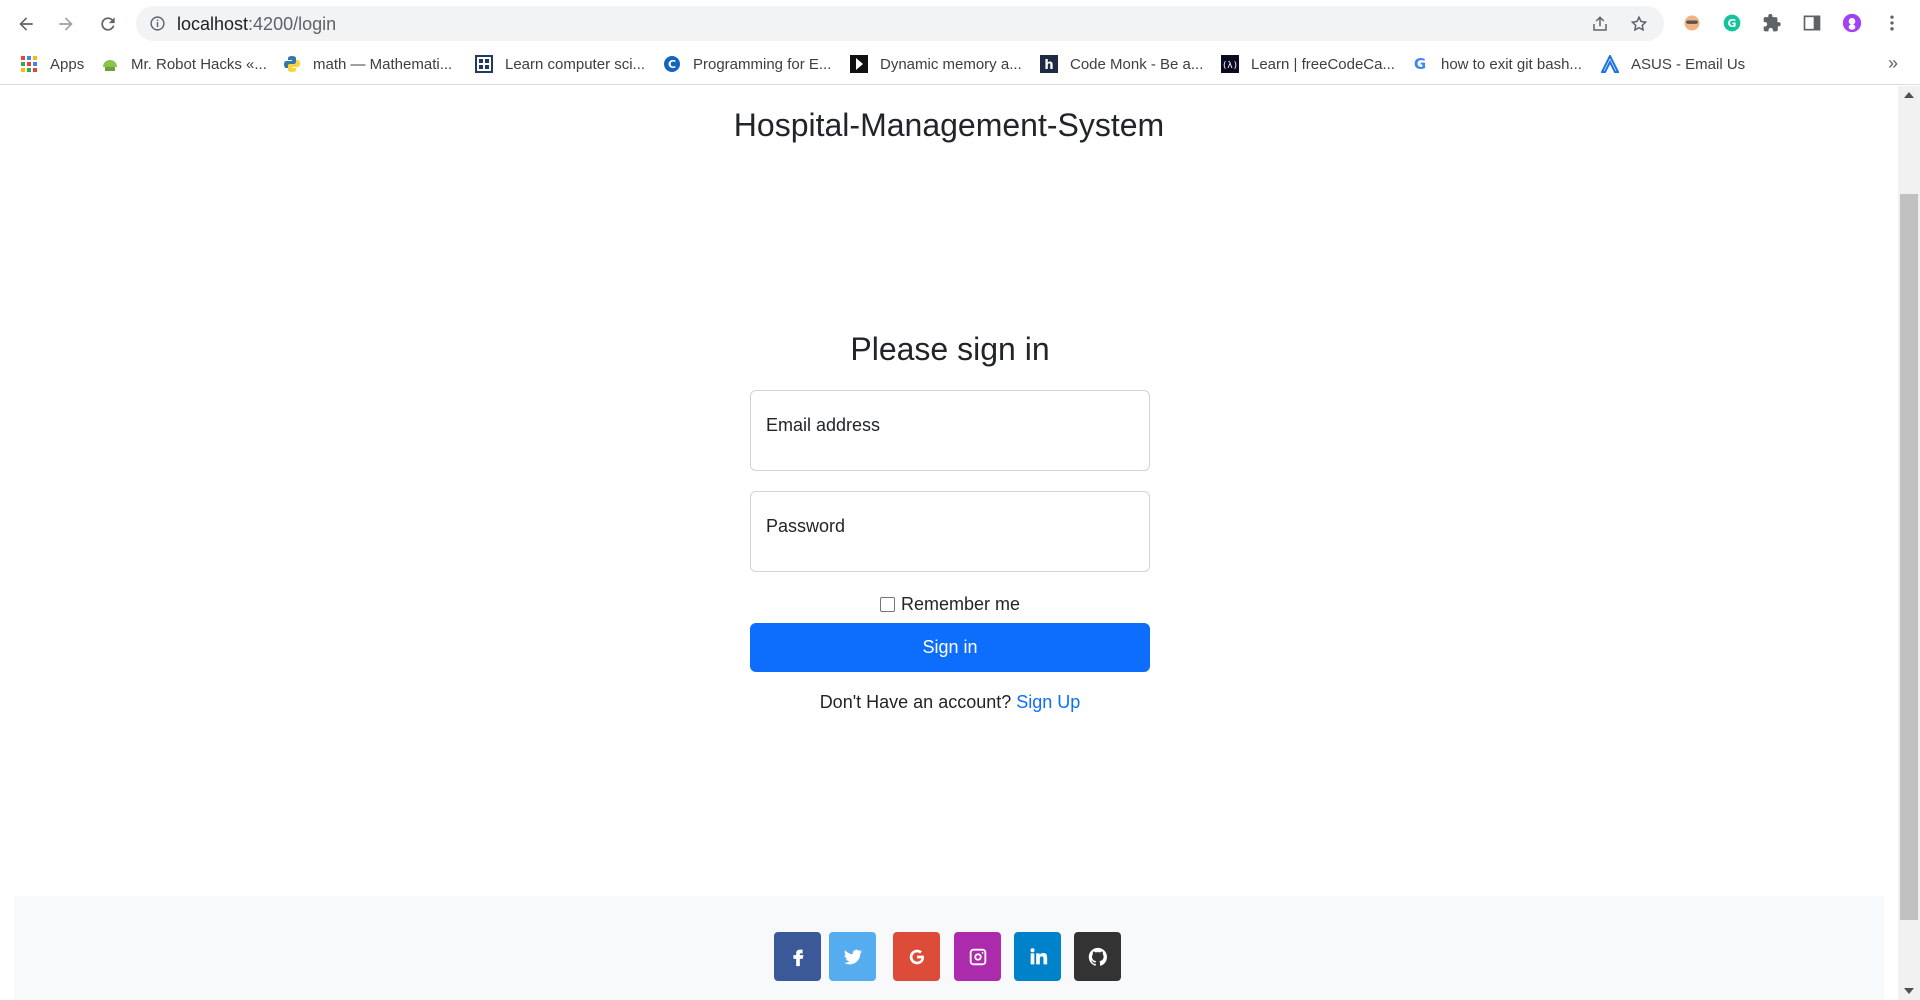  Describe the element at coordinates (960, 604) in the screenshot. I see `remember-me-label: Remember me` at that location.